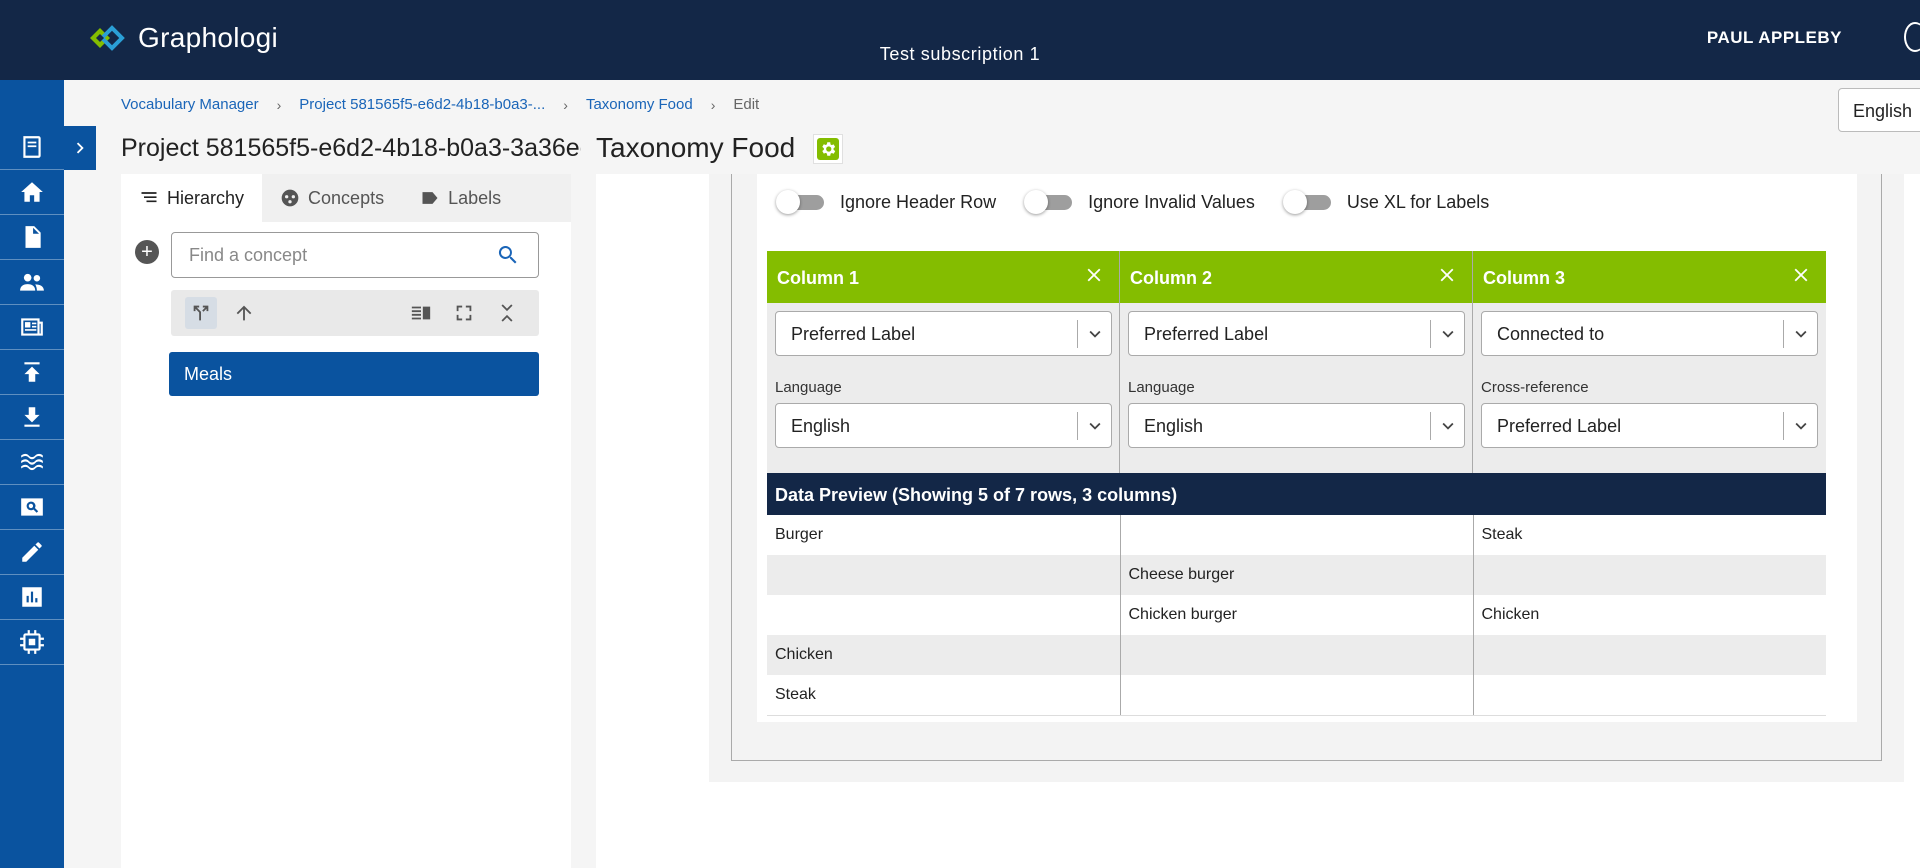  I want to click on search-icon, so click(508, 255).